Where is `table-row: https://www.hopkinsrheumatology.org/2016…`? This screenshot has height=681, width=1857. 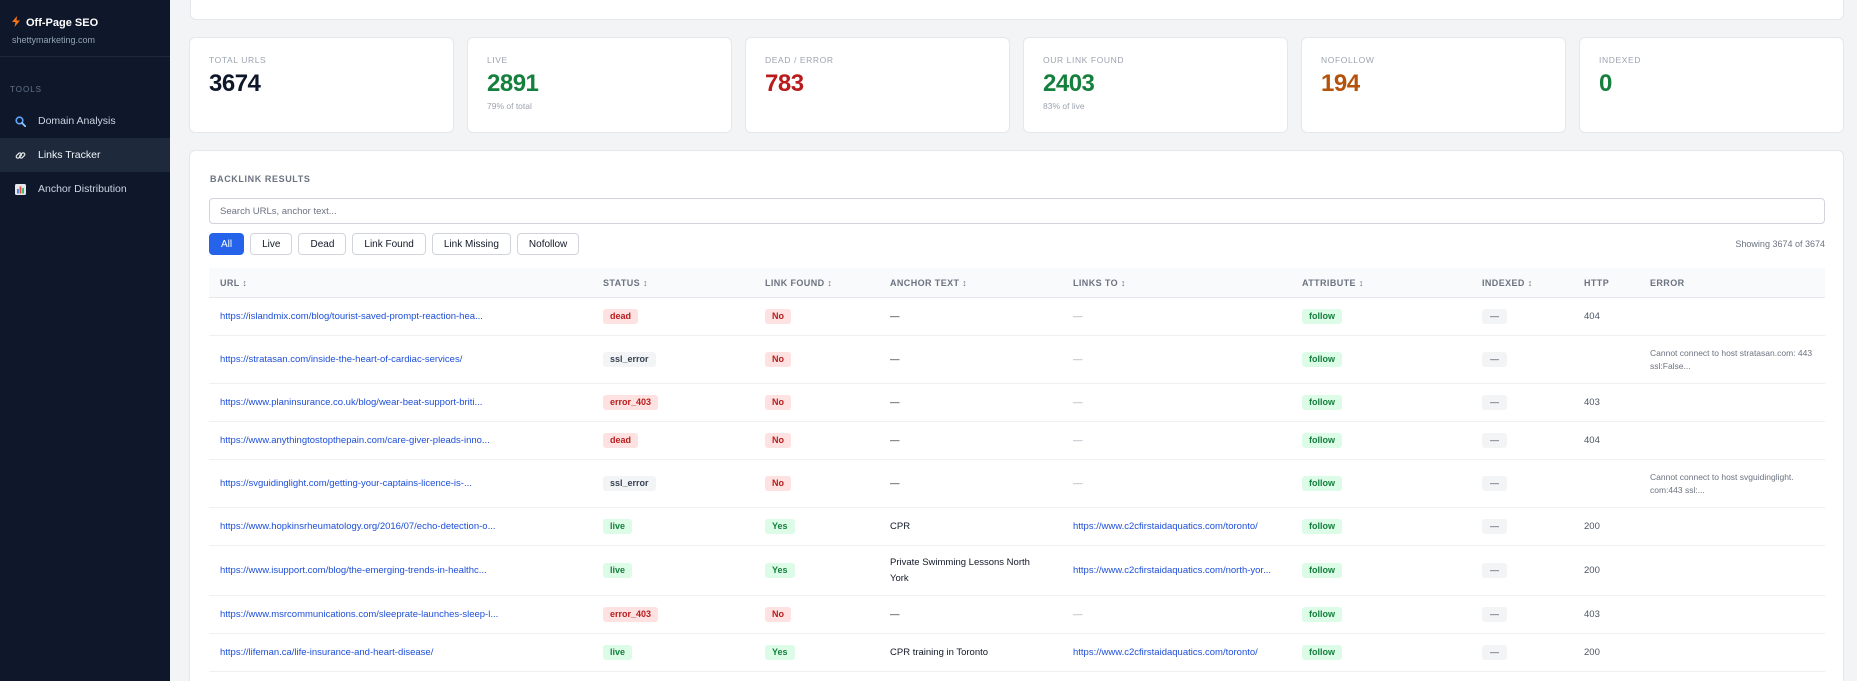 table-row: https://www.hopkinsrheumatology.org/2016… is located at coordinates (1017, 527).